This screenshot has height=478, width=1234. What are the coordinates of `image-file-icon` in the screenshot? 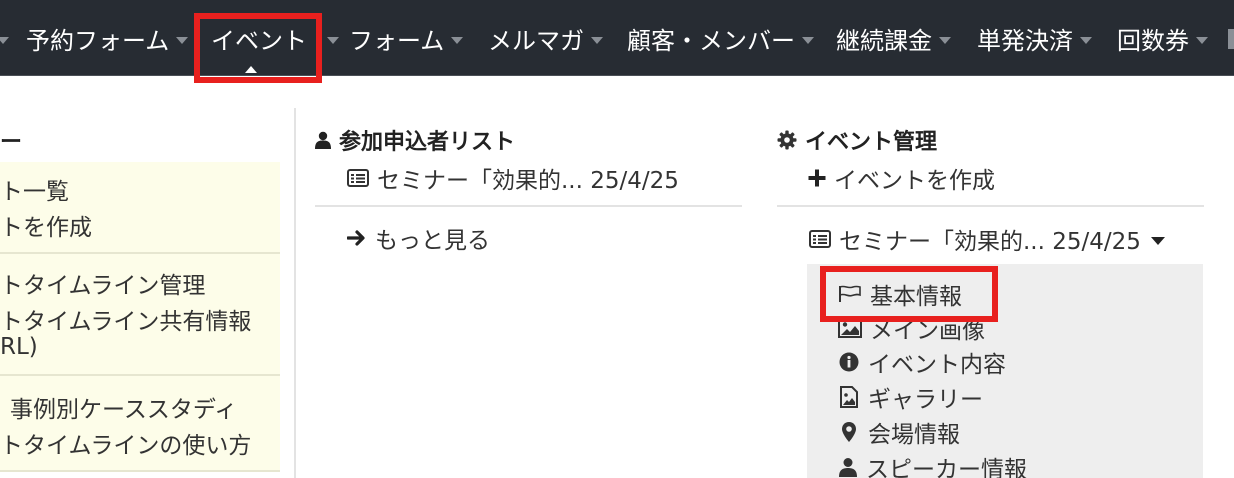 It's located at (849, 397).